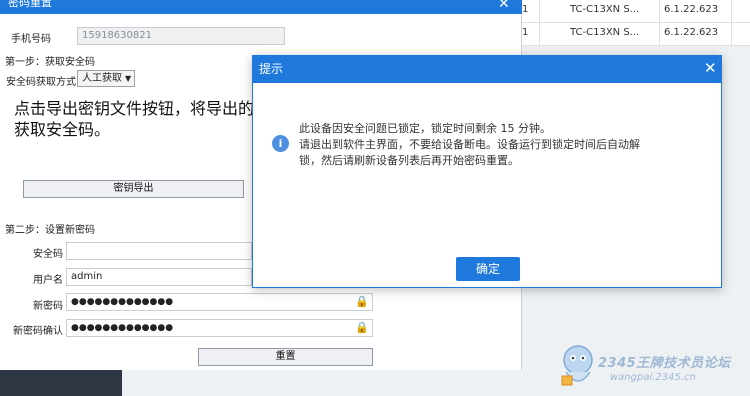 This screenshot has width=750, height=396. Describe the element at coordinates (280, 143) in the screenshot. I see `info-icon: i` at that location.